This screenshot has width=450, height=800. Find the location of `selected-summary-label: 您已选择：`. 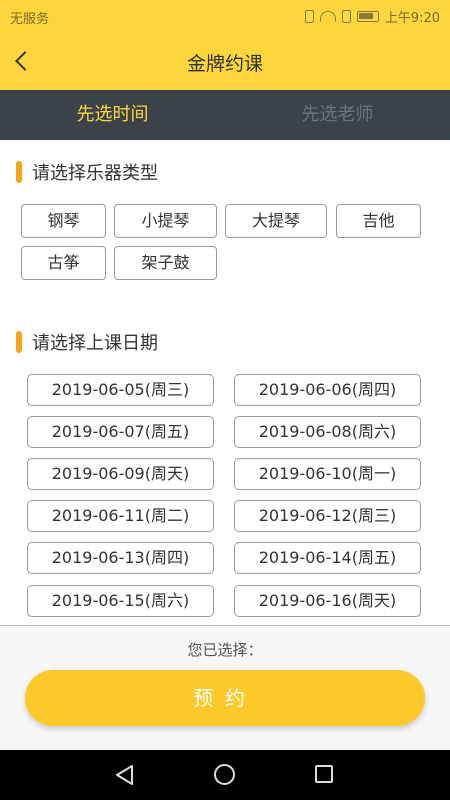

selected-summary-label: 您已选择： is located at coordinates (225, 650).